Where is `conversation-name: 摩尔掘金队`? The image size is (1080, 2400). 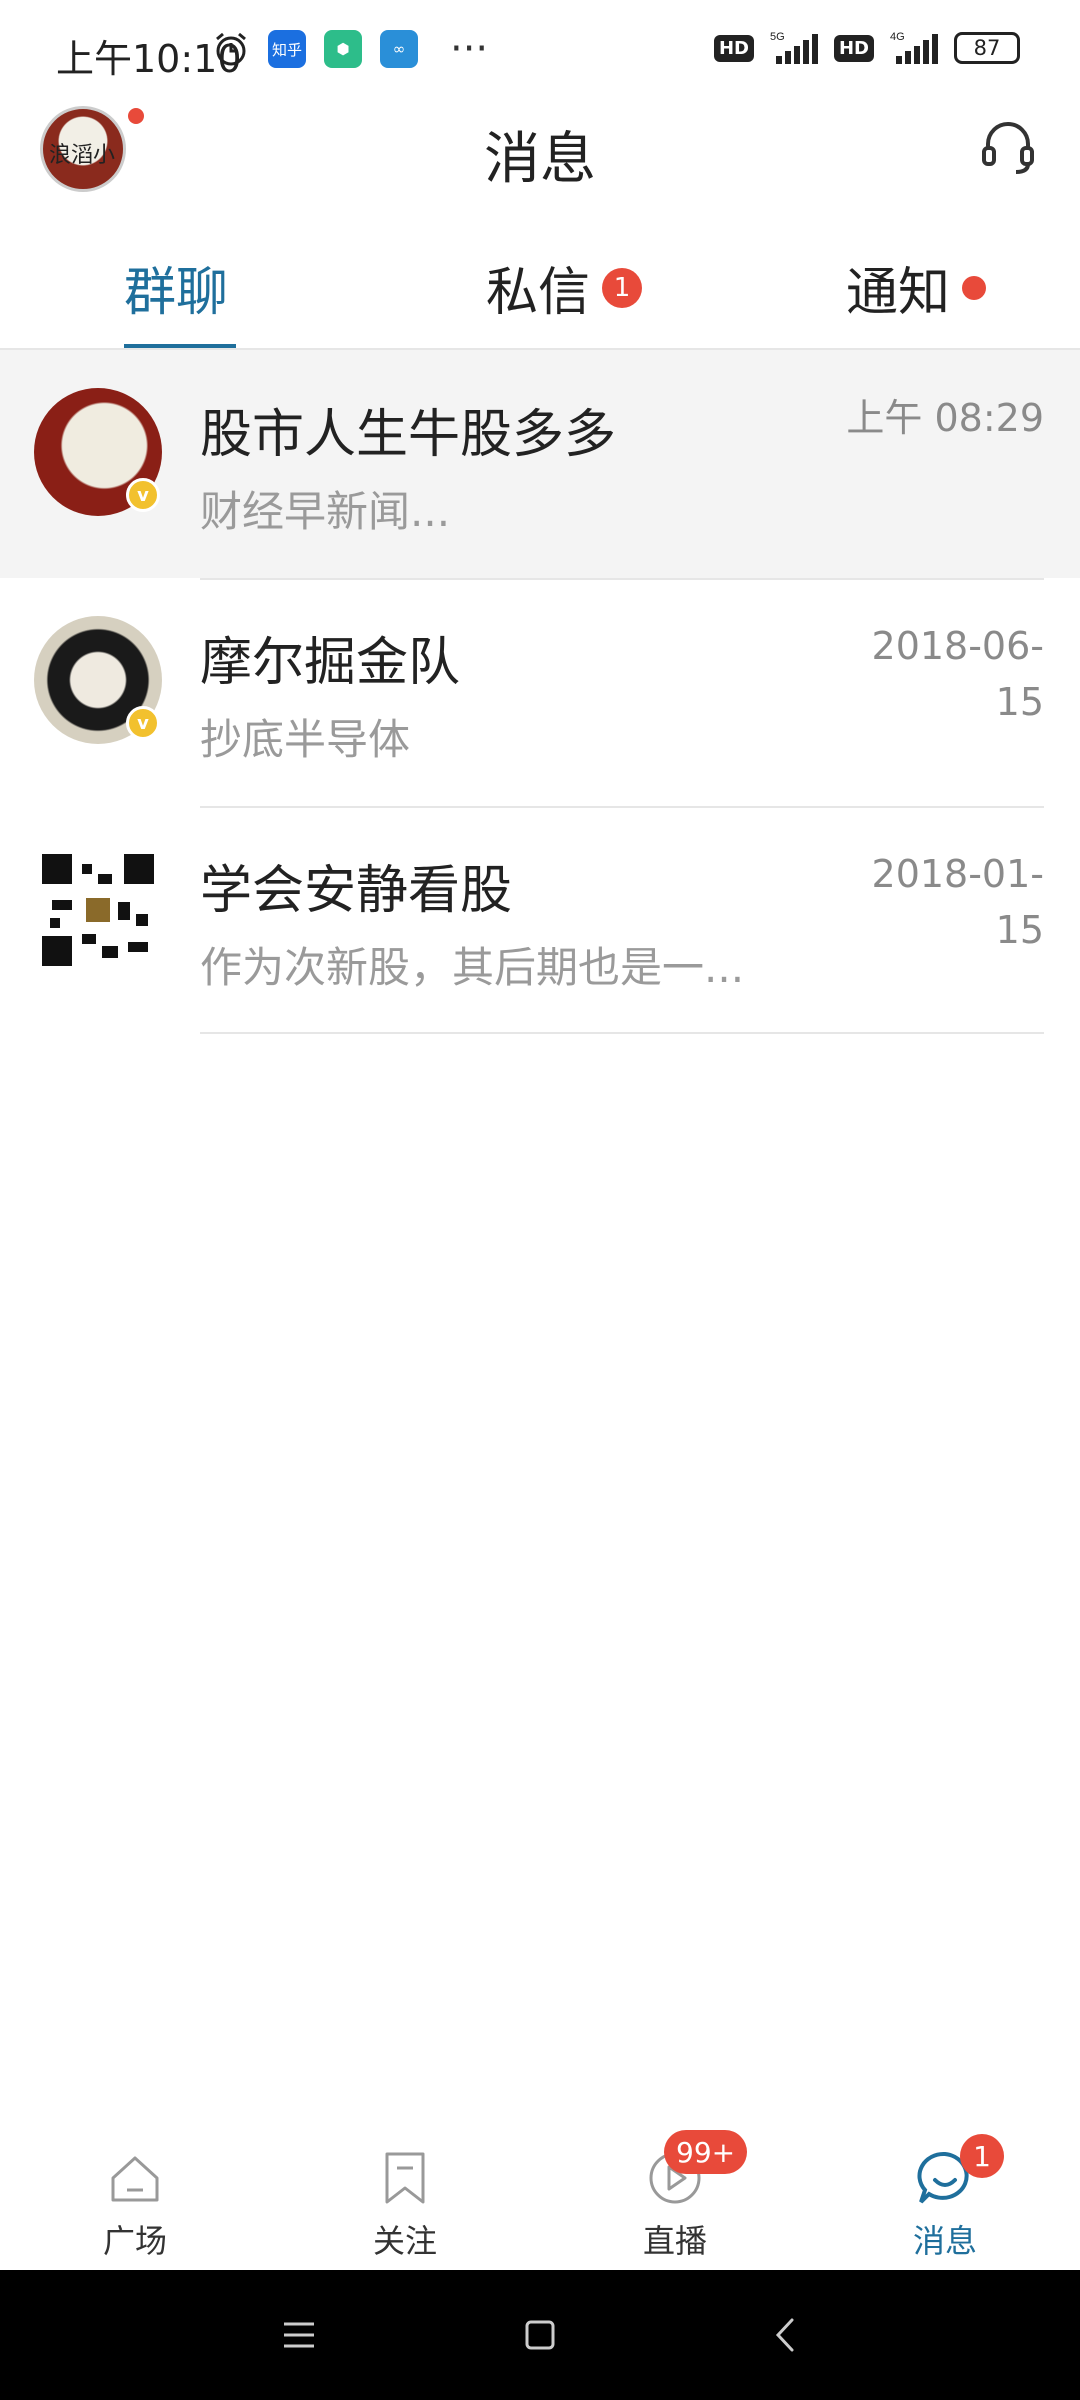 conversation-name: 摩尔掘金队 is located at coordinates (330, 663).